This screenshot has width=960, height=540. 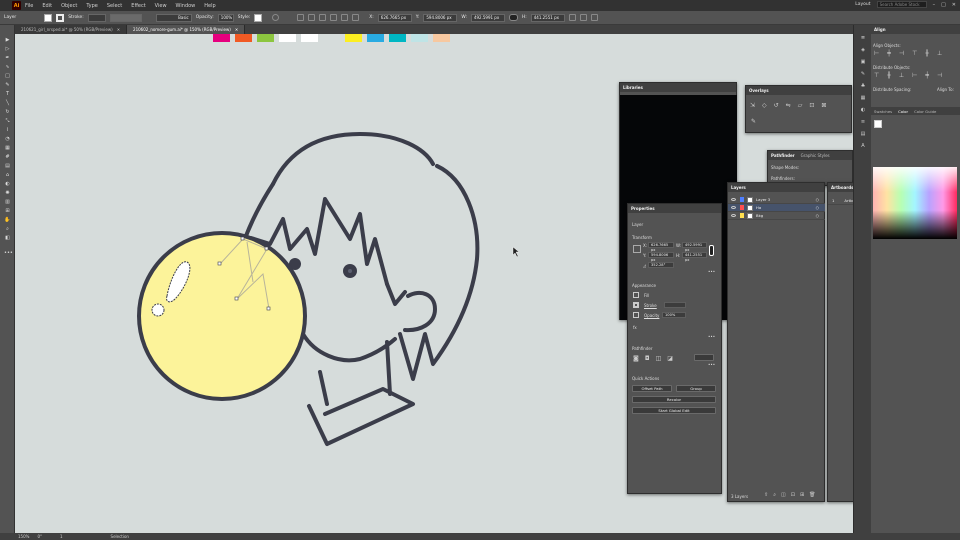 What do you see at coordinates (788, 105) in the screenshot?
I see `reflect-icon: ⇋` at bounding box center [788, 105].